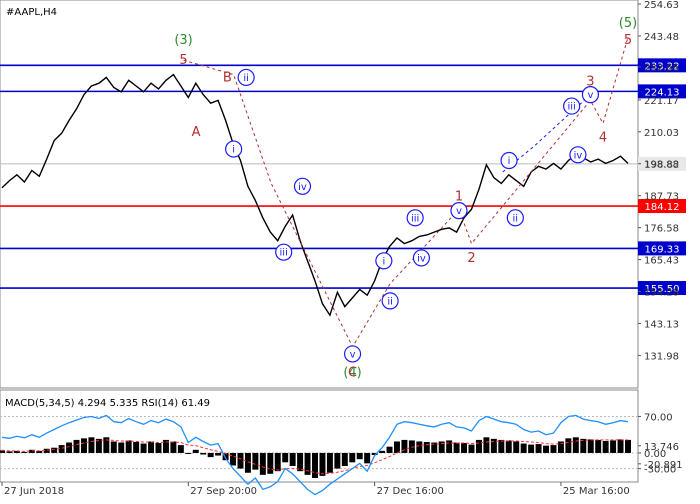 The height and width of the screenshot is (504, 700). Describe the element at coordinates (603, 138) in the screenshot. I see `wave-label: 4` at that location.